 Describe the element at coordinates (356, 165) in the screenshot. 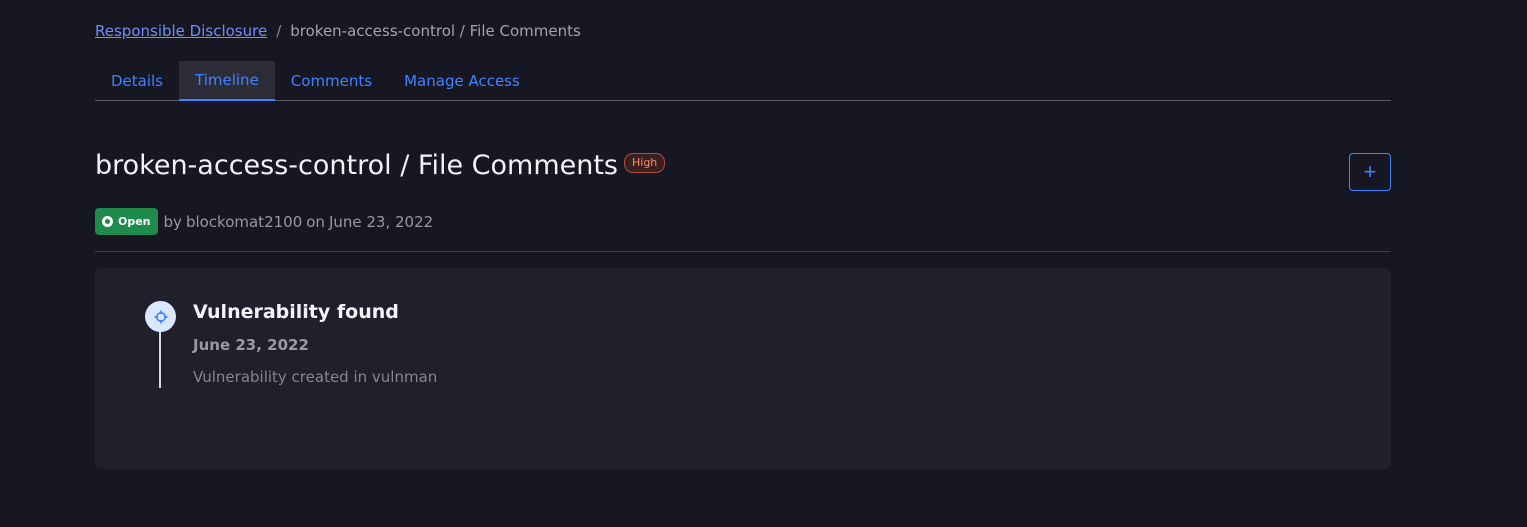

I see `page-title: broken-access-control / File Comments` at that location.